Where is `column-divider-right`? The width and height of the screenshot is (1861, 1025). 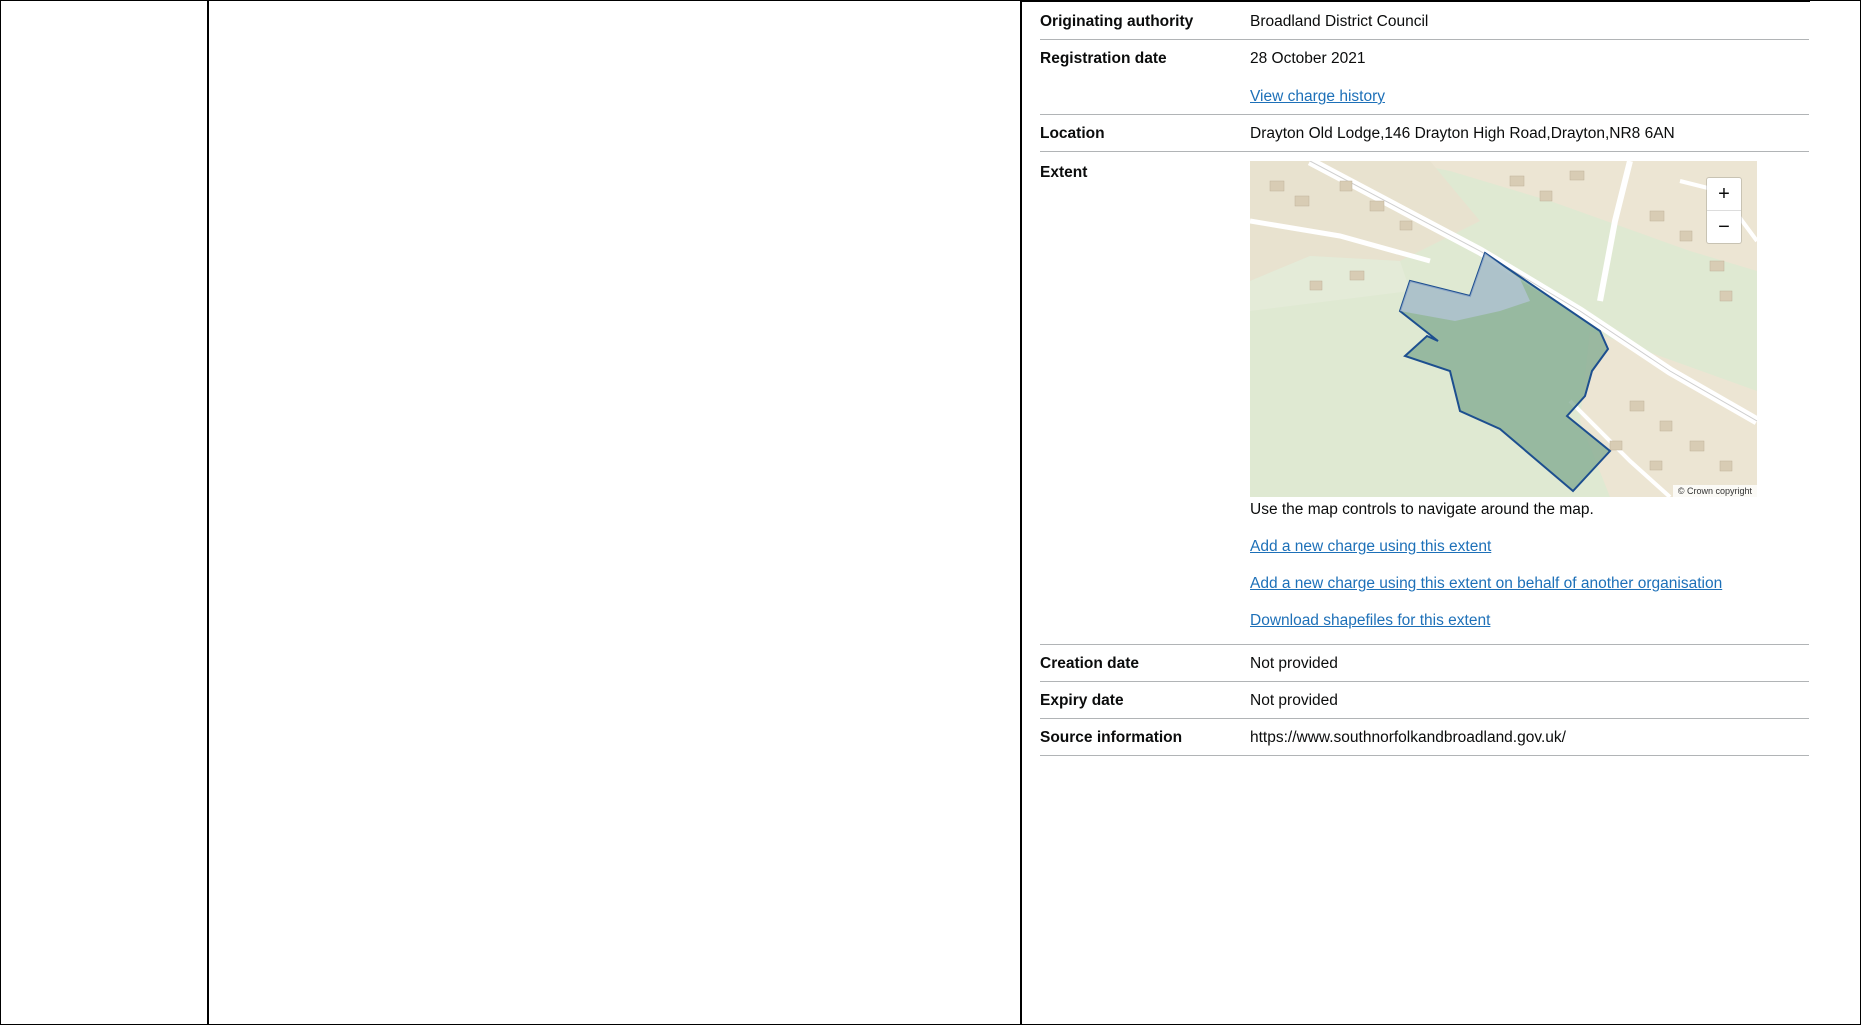
column-divider-right is located at coordinates (1021, 512).